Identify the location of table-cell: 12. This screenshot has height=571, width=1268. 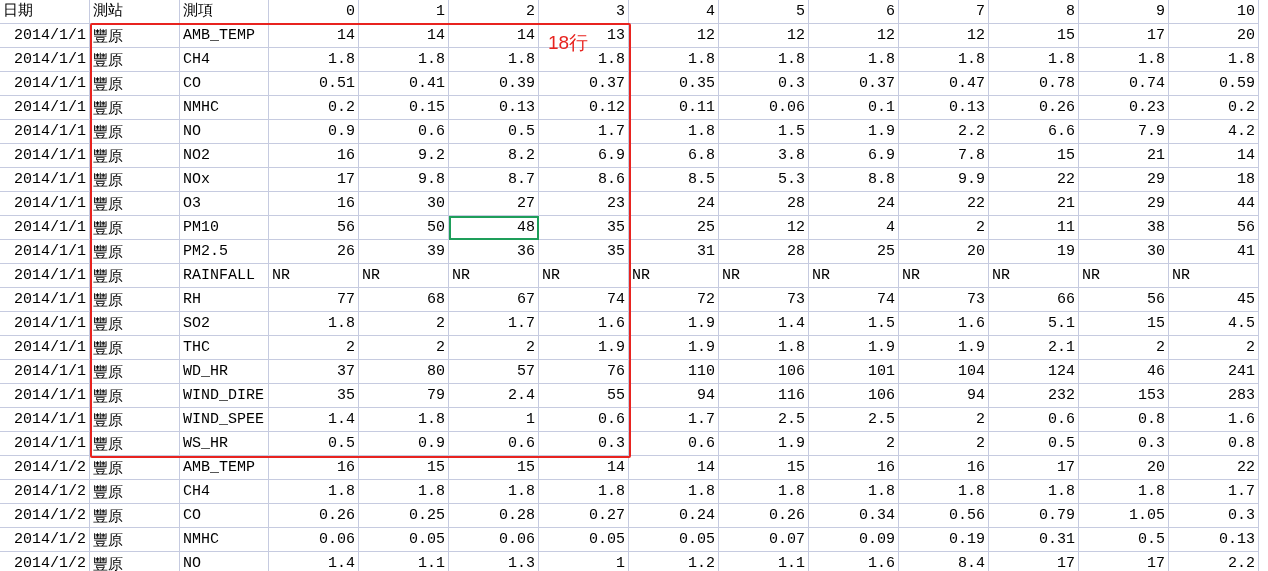
(796, 227).